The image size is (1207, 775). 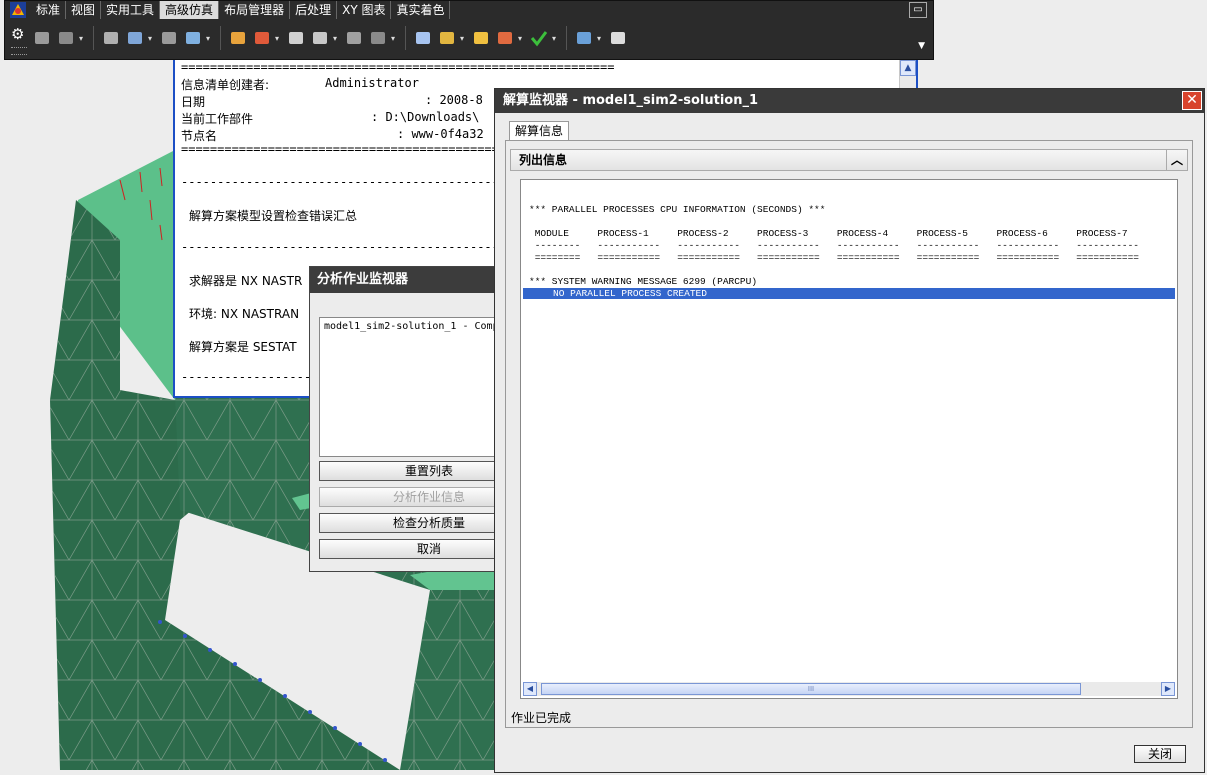 I want to click on tab-solution-info: 解算信息, so click(x=539, y=131).